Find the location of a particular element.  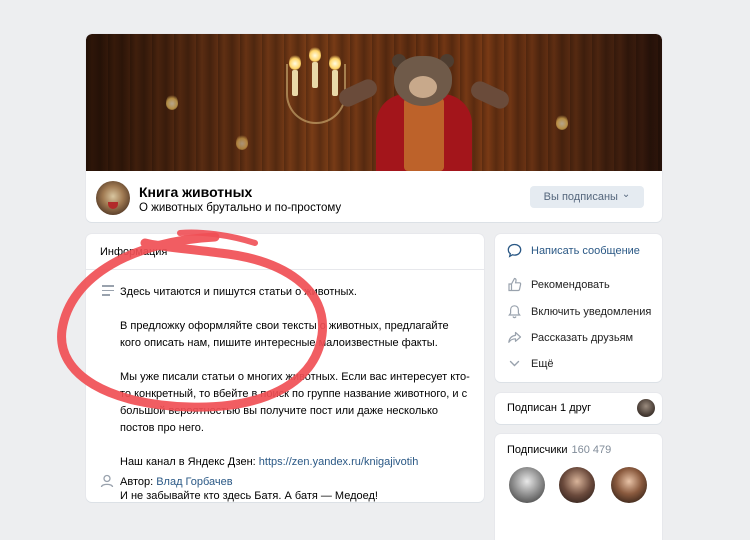

bell-icon is located at coordinates (514, 312).